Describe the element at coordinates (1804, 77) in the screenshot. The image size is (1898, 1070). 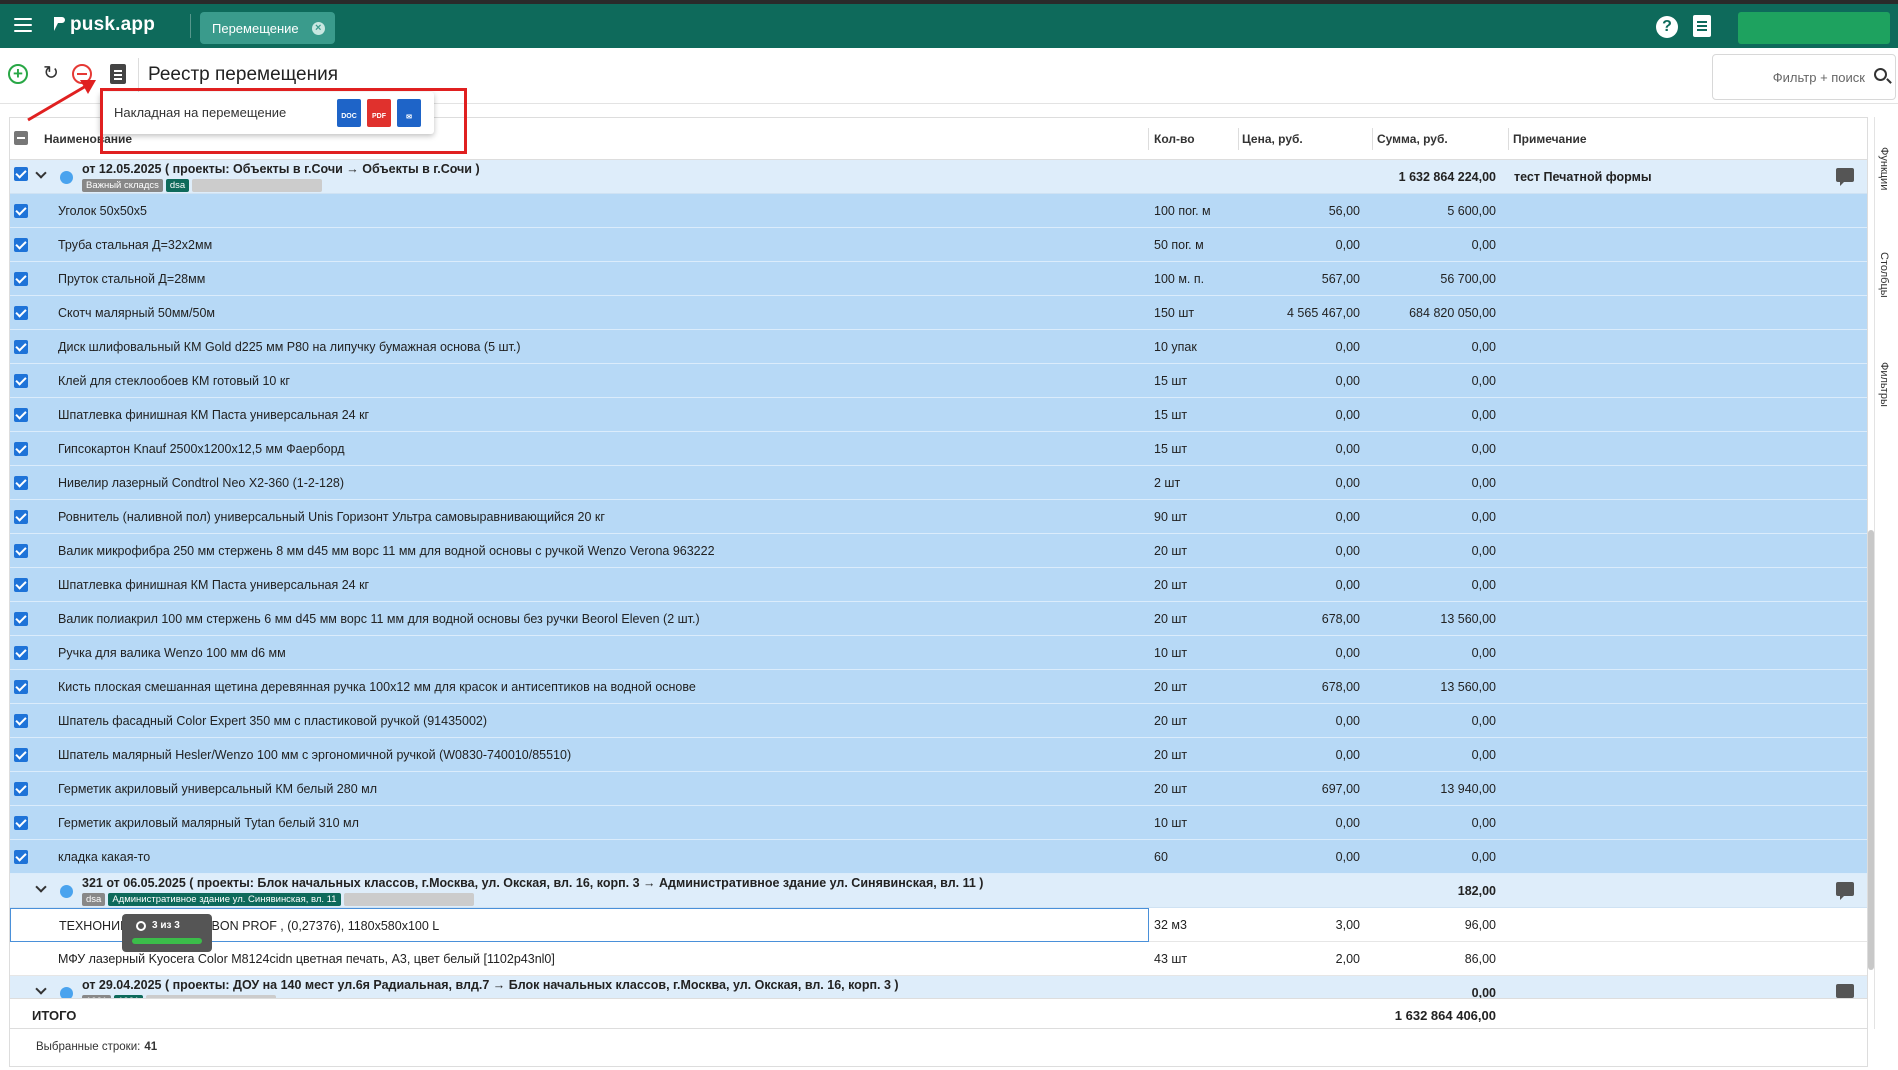
I see `filter-search-input: Фильтр + поиск` at that location.